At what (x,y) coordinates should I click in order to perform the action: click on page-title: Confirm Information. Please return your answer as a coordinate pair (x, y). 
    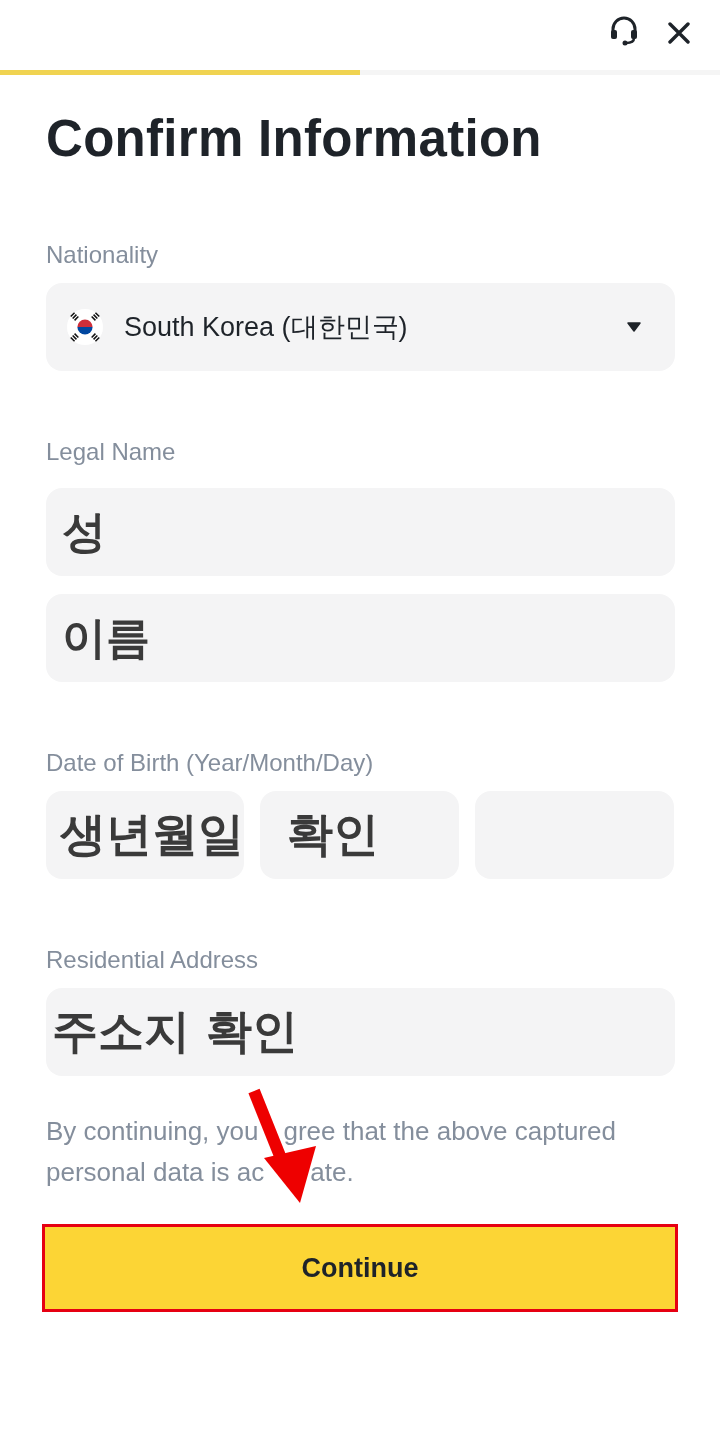
    Looking at the image, I should click on (294, 139).